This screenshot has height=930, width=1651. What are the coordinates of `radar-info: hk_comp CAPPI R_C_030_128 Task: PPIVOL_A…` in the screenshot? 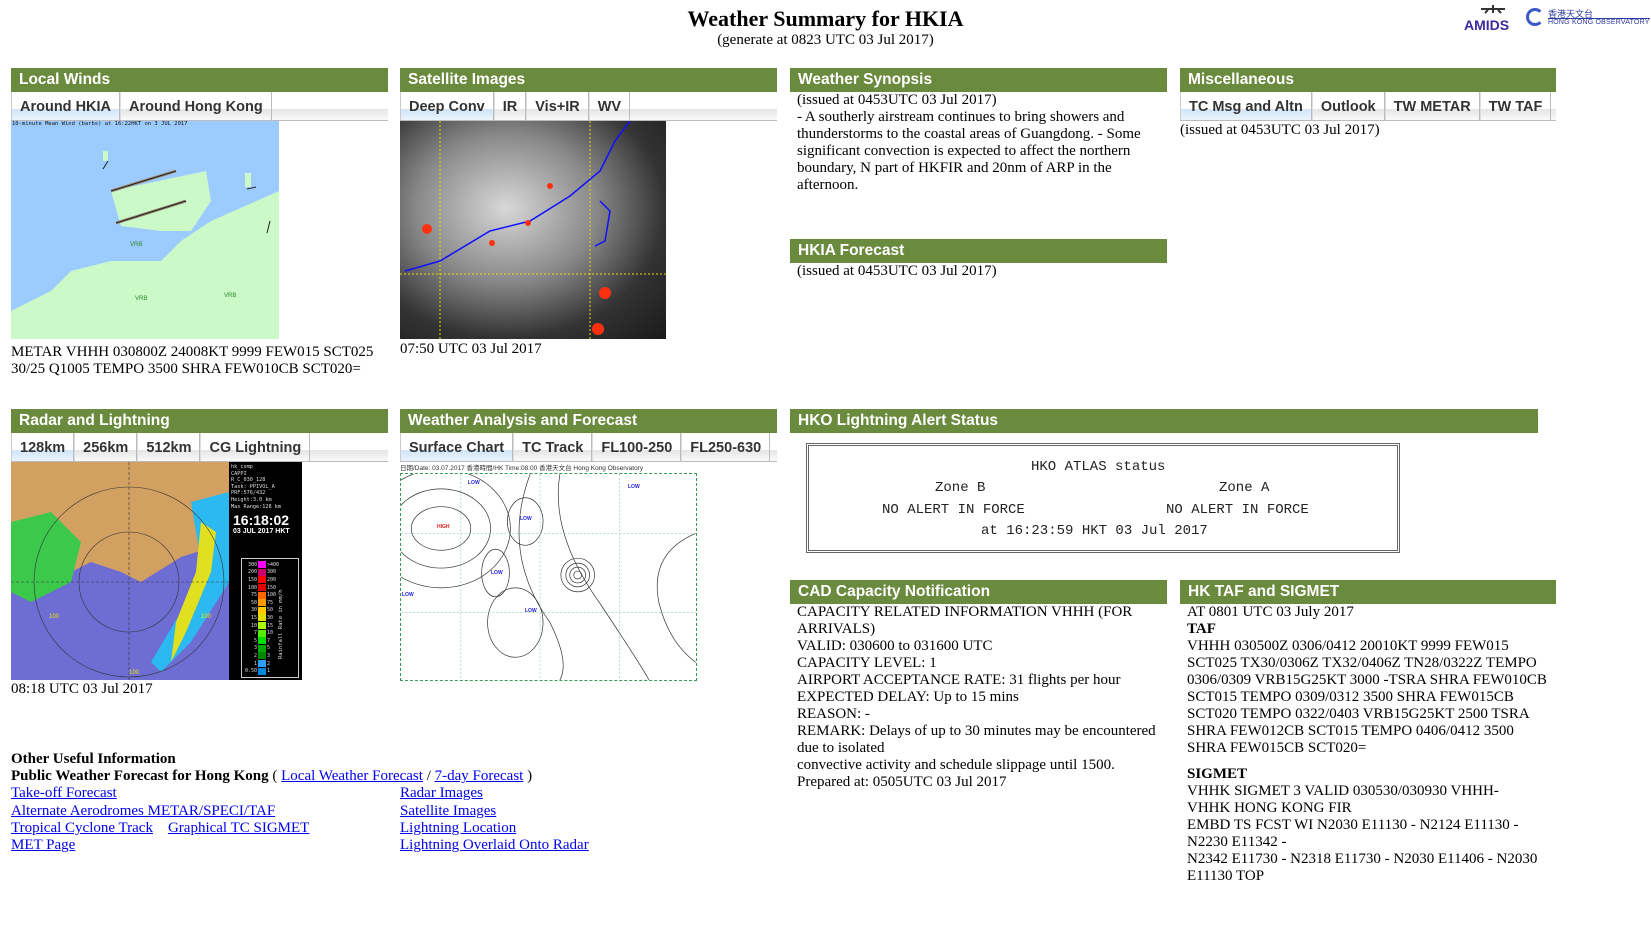 It's located at (256, 487).